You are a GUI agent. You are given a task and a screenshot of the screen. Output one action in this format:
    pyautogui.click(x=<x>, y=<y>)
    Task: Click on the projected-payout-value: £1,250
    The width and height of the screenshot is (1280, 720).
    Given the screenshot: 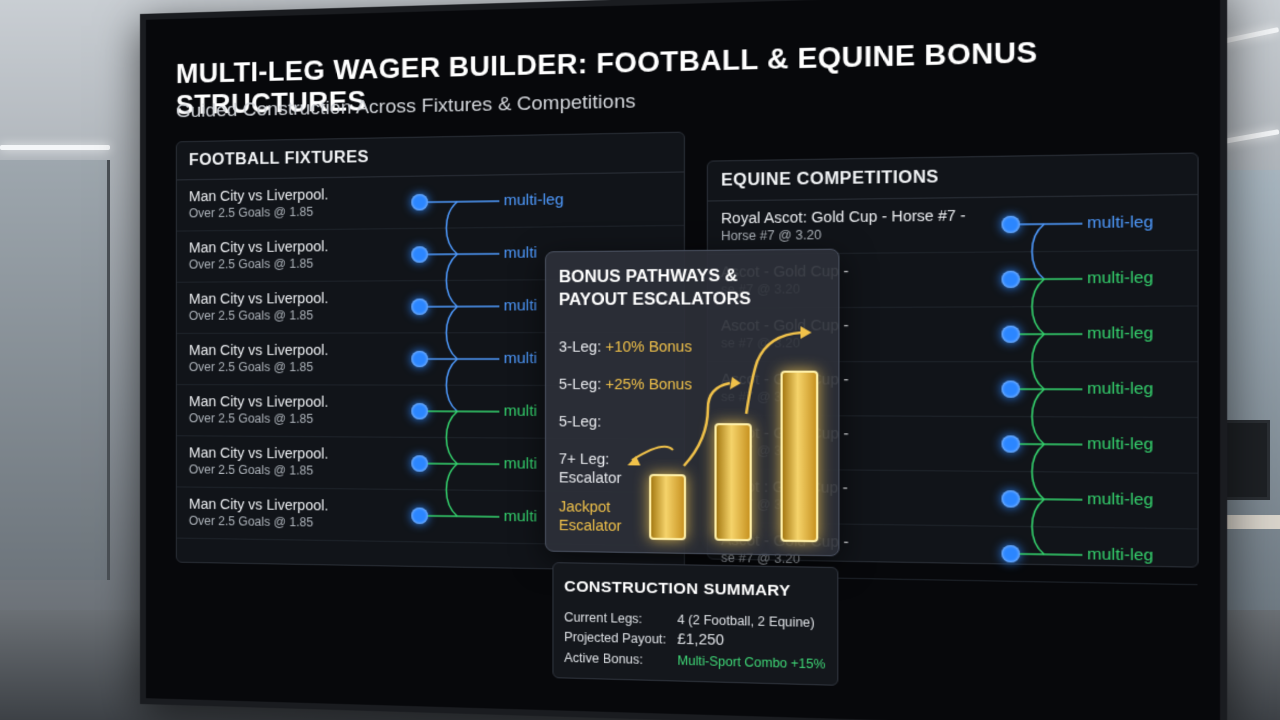 What is the action you would take?
    pyautogui.click(x=700, y=639)
    